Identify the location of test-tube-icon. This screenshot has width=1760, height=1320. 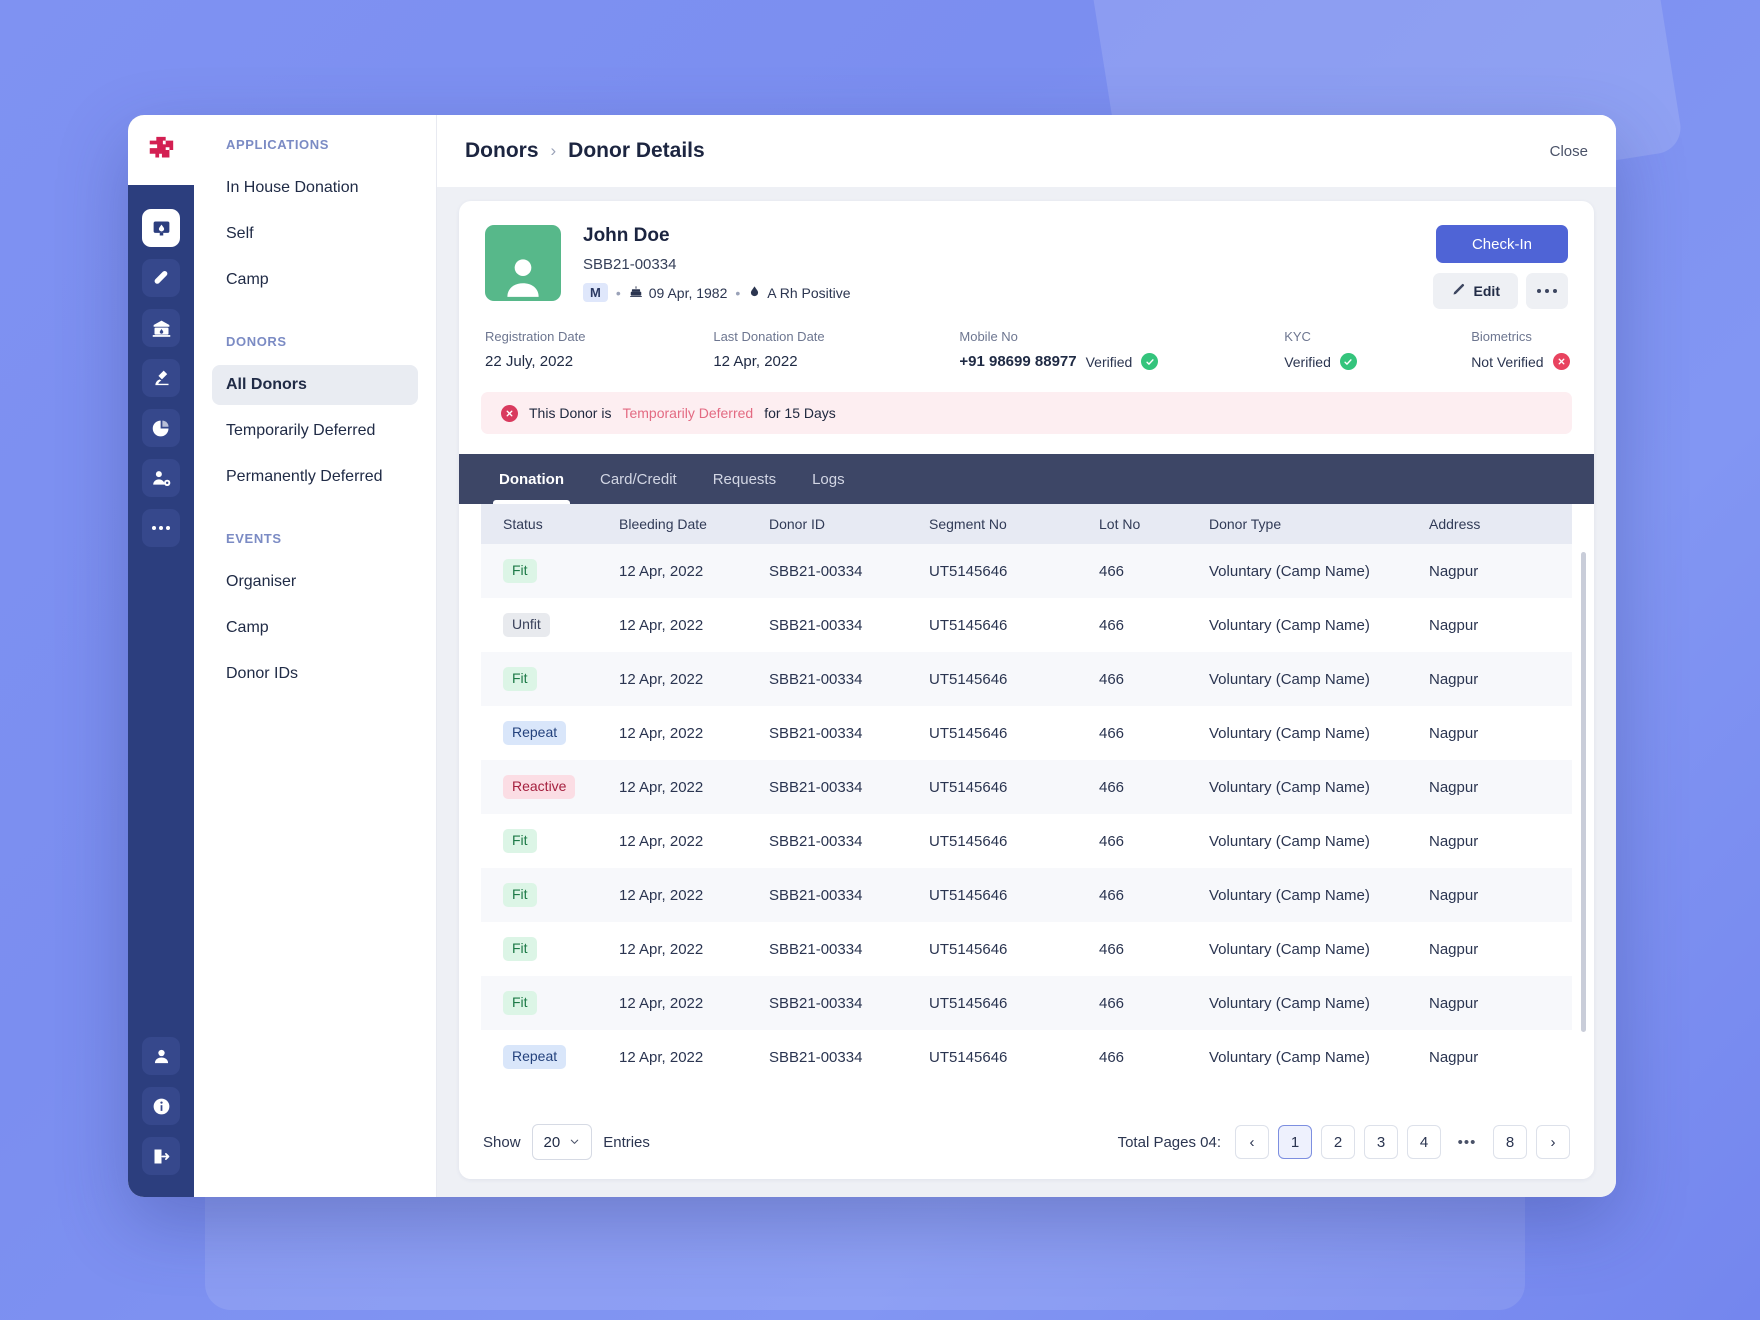
(161, 278).